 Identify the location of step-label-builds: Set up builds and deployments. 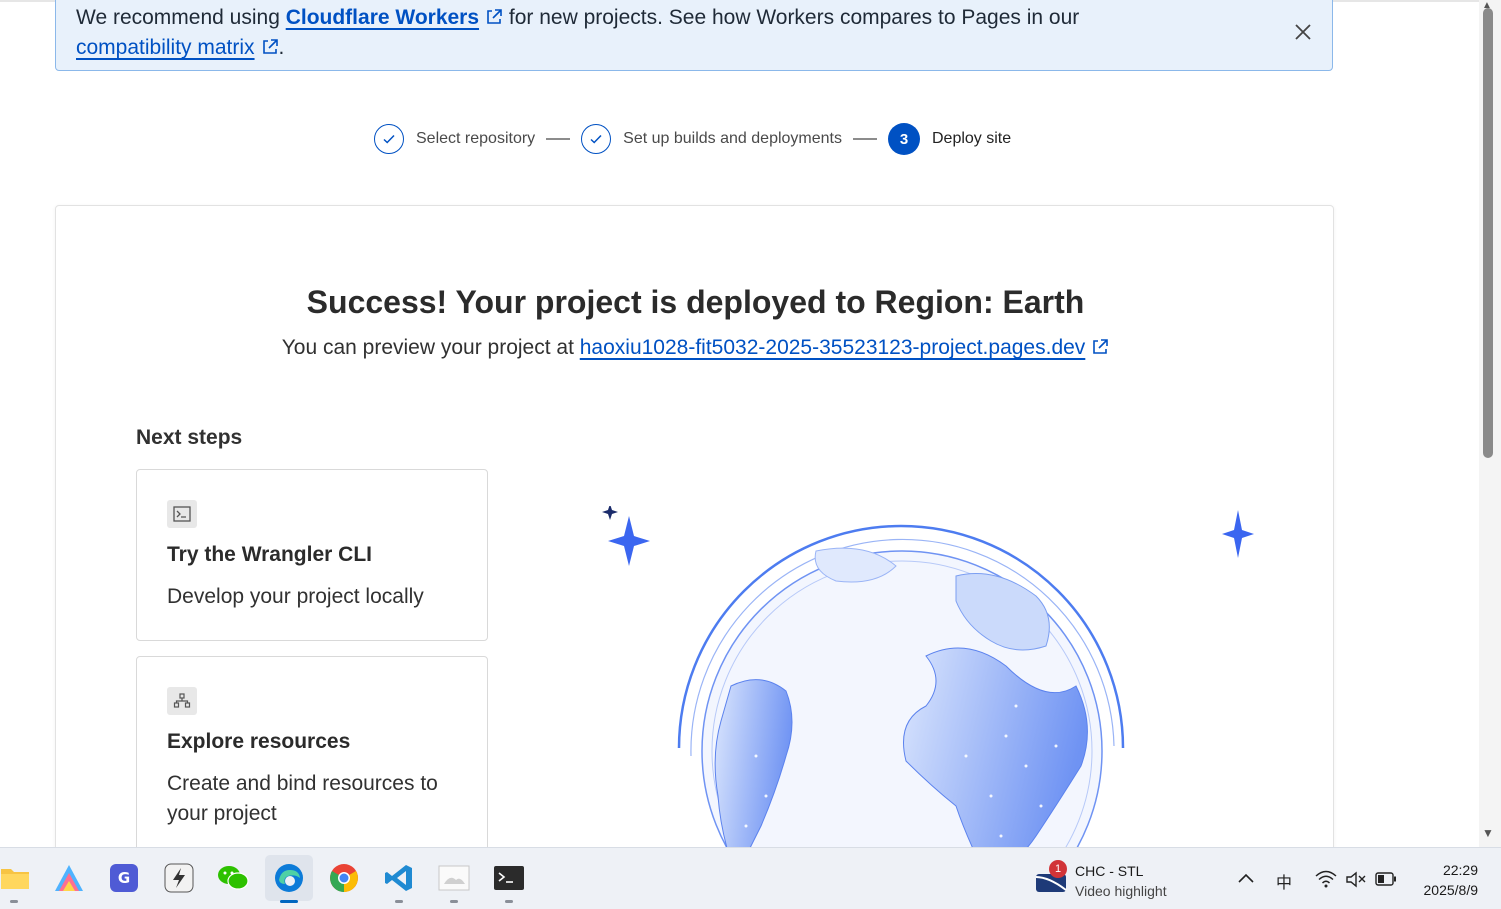
(732, 138).